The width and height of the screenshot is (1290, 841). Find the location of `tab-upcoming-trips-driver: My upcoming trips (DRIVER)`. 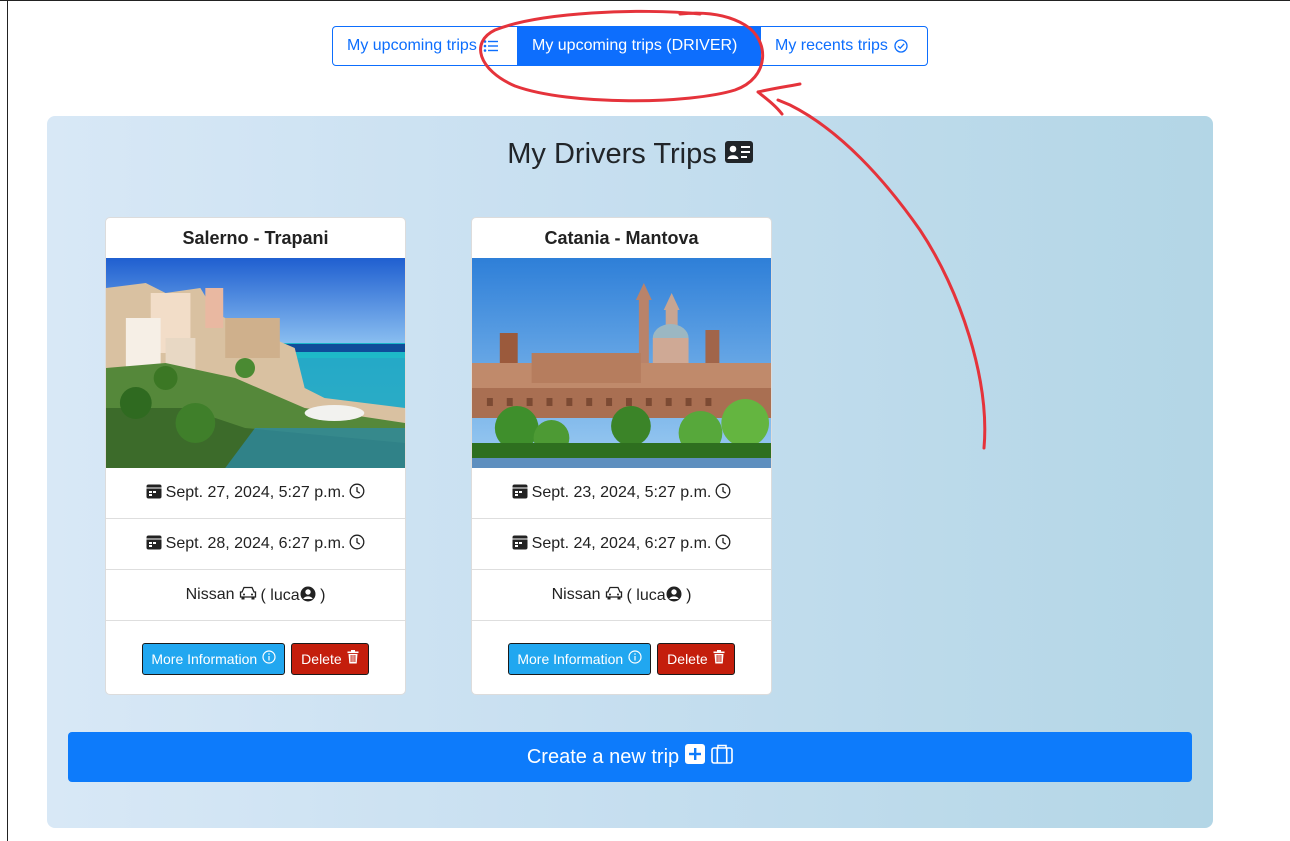

tab-upcoming-trips-driver: My upcoming trips (DRIVER) is located at coordinates (639, 46).